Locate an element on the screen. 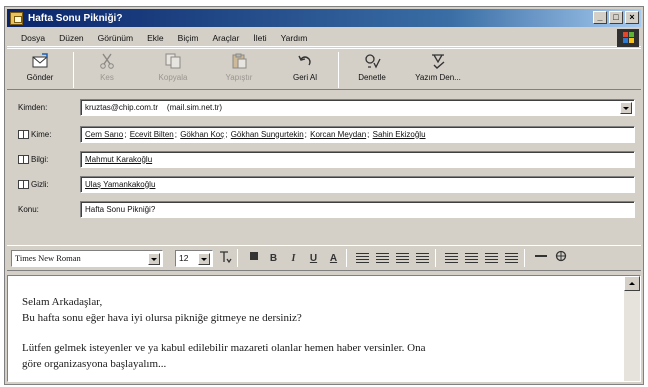 The width and height of the screenshot is (648, 387). align-right-icon is located at coordinates (491, 257).